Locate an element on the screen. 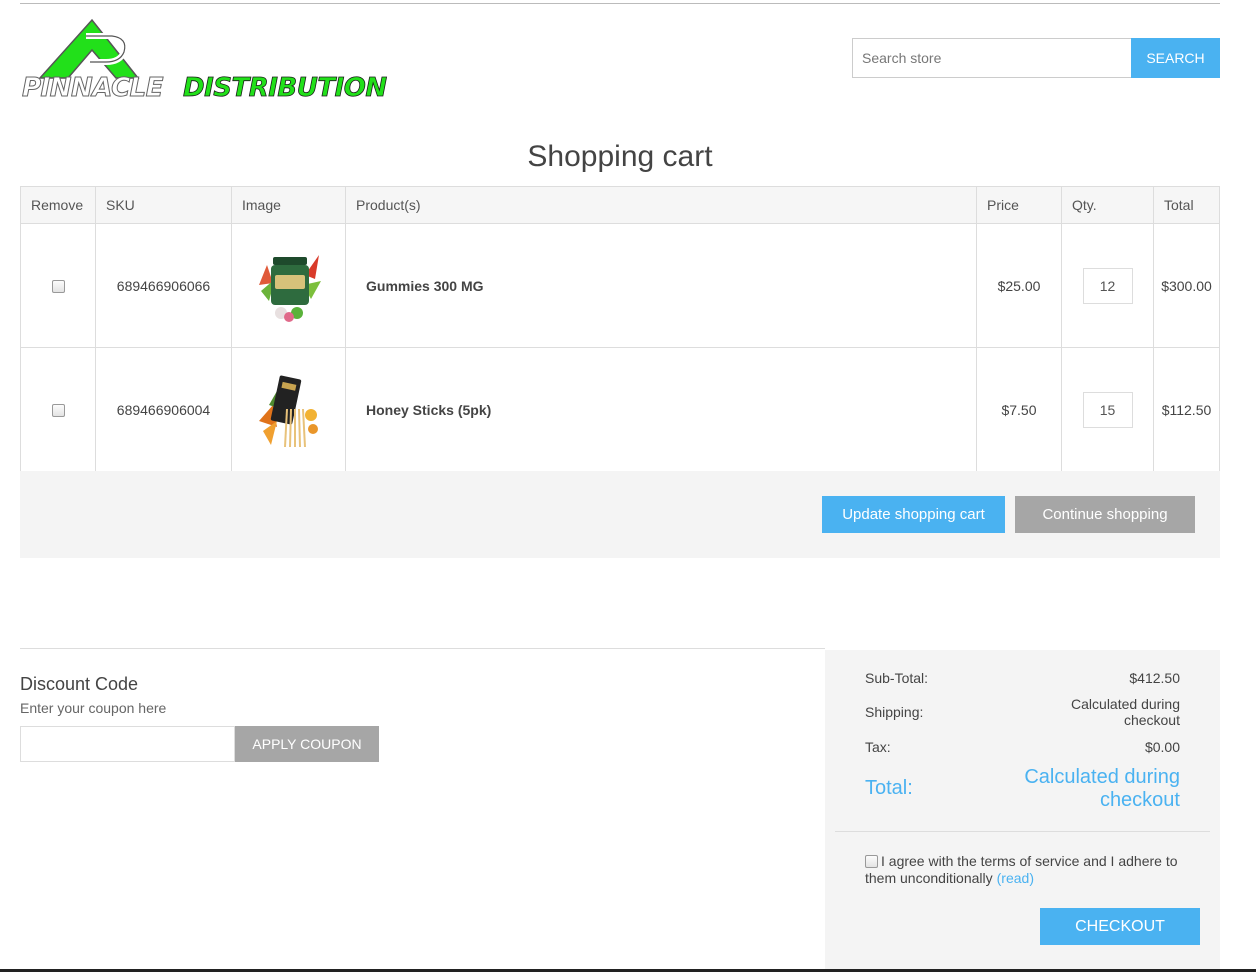 Image resolution: width=1256 pixels, height=972 pixels. sku-cell: 689466906004 is located at coordinates (163, 409).